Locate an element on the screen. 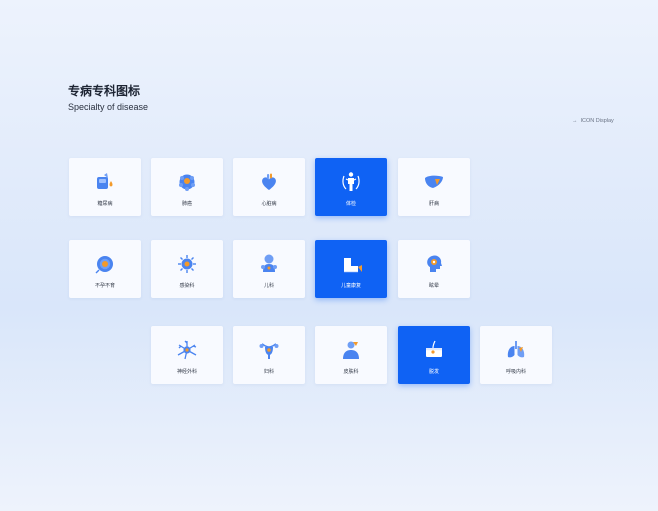  card-gynecology: 妇科 is located at coordinates (269, 355).